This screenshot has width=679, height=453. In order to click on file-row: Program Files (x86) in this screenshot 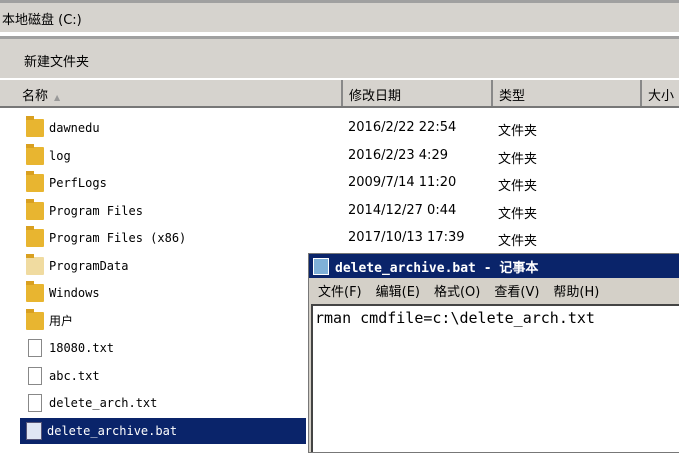, I will do `click(163, 238)`.